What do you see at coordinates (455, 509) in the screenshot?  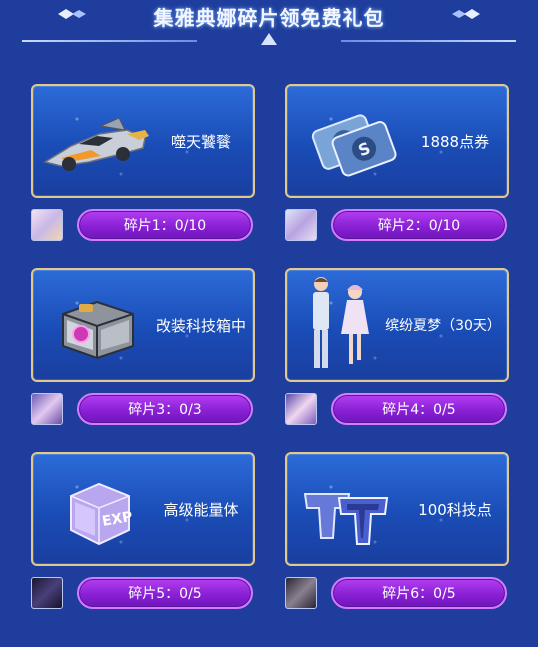 I see `reward-name: 100科技点` at bounding box center [455, 509].